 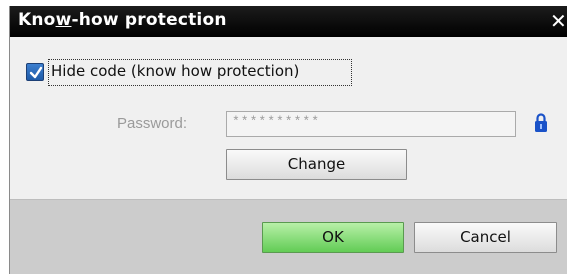 What do you see at coordinates (152, 123) in the screenshot?
I see `password-label: Password:` at bounding box center [152, 123].